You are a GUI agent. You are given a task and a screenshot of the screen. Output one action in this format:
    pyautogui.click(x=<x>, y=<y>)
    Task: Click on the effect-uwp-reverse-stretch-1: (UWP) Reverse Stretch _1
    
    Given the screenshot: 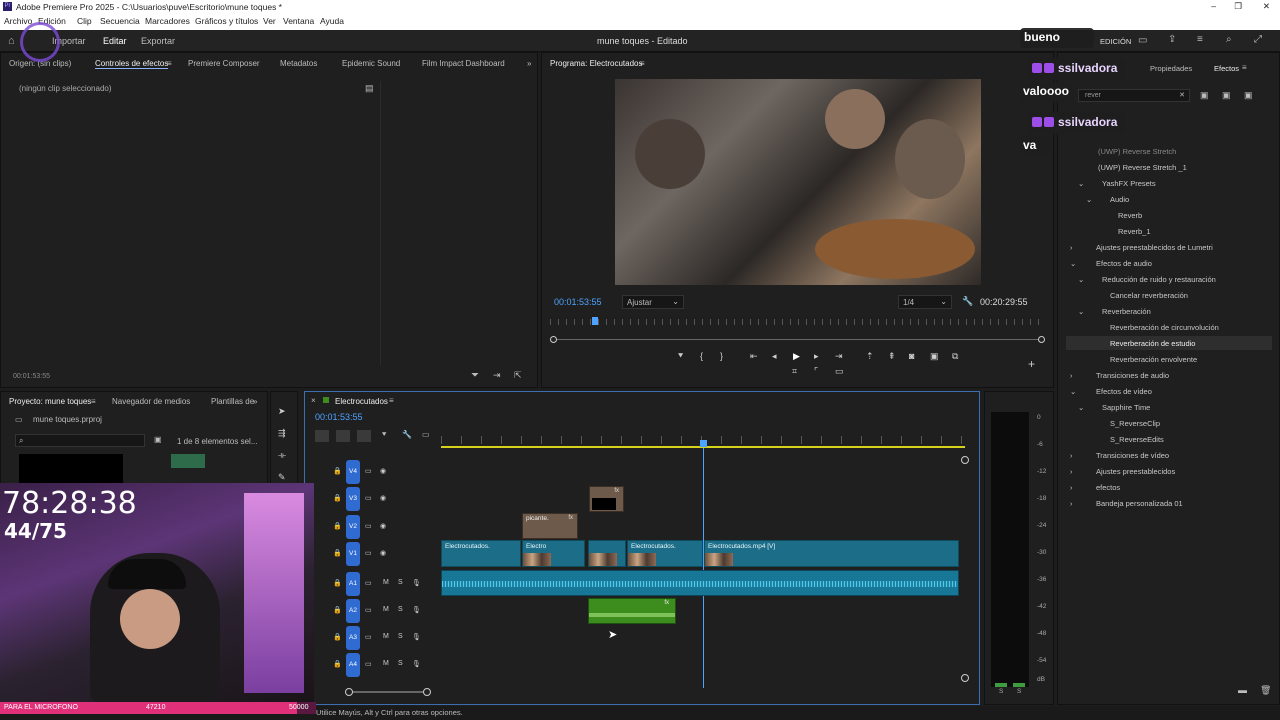 What is the action you would take?
    pyautogui.click(x=1142, y=167)
    